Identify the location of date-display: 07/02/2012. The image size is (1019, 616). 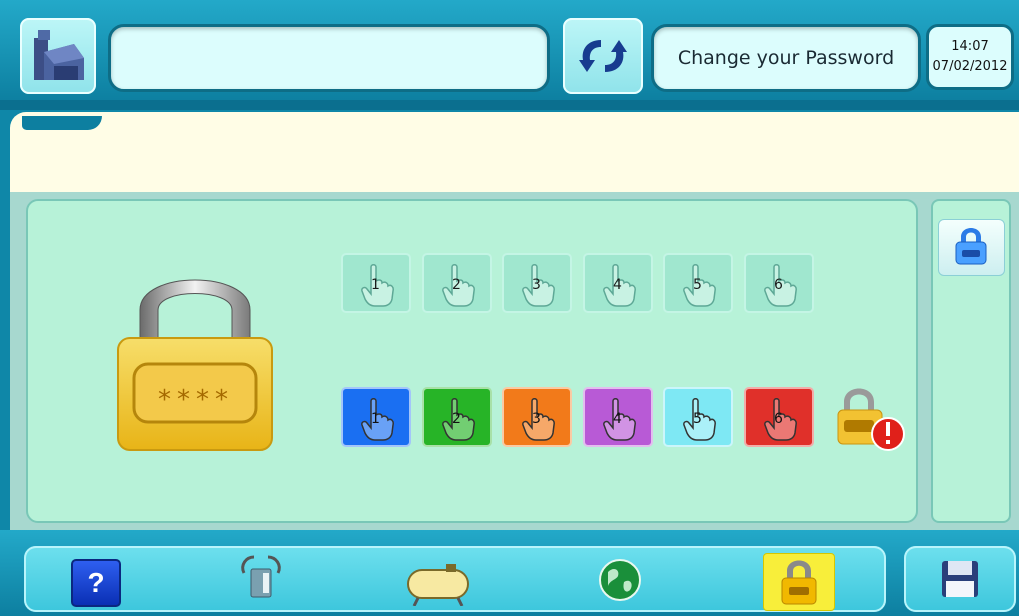
(970, 66).